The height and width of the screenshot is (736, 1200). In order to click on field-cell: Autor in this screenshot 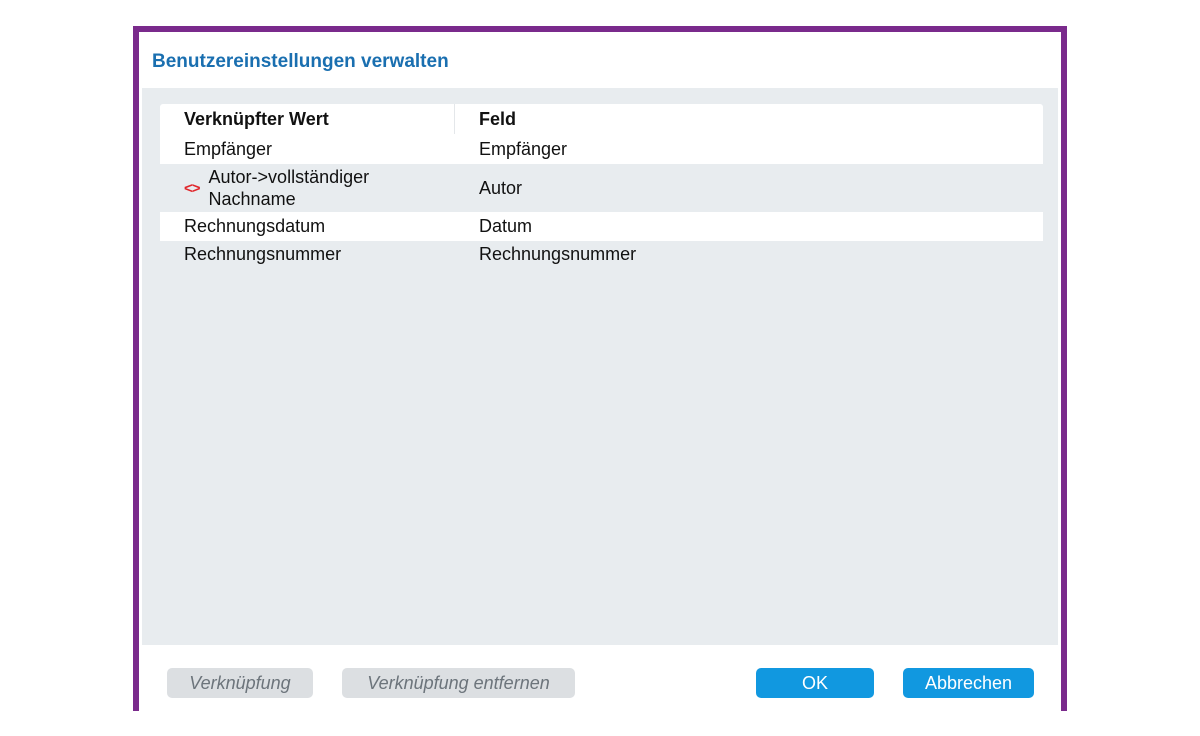, I will do `click(501, 187)`.